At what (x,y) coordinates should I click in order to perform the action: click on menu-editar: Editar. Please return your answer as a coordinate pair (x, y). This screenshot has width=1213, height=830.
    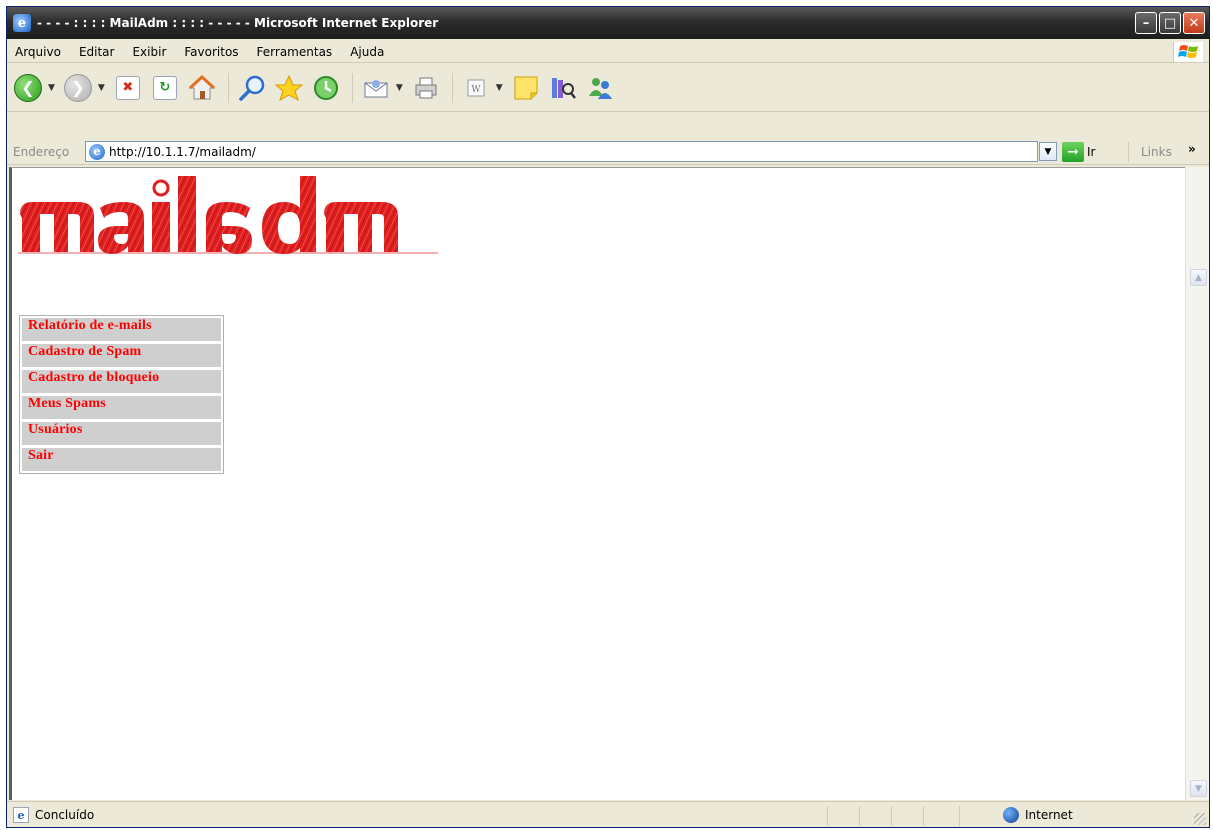
    Looking at the image, I should click on (97, 52).